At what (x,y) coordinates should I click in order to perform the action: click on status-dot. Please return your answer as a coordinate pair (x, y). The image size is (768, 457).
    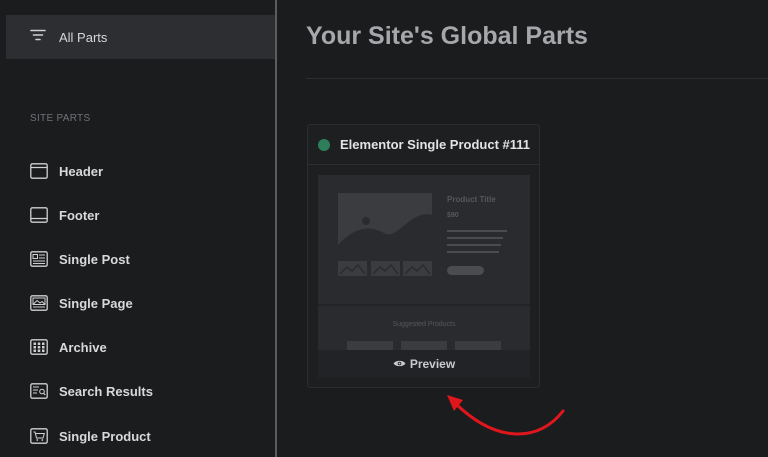
    Looking at the image, I should click on (324, 144).